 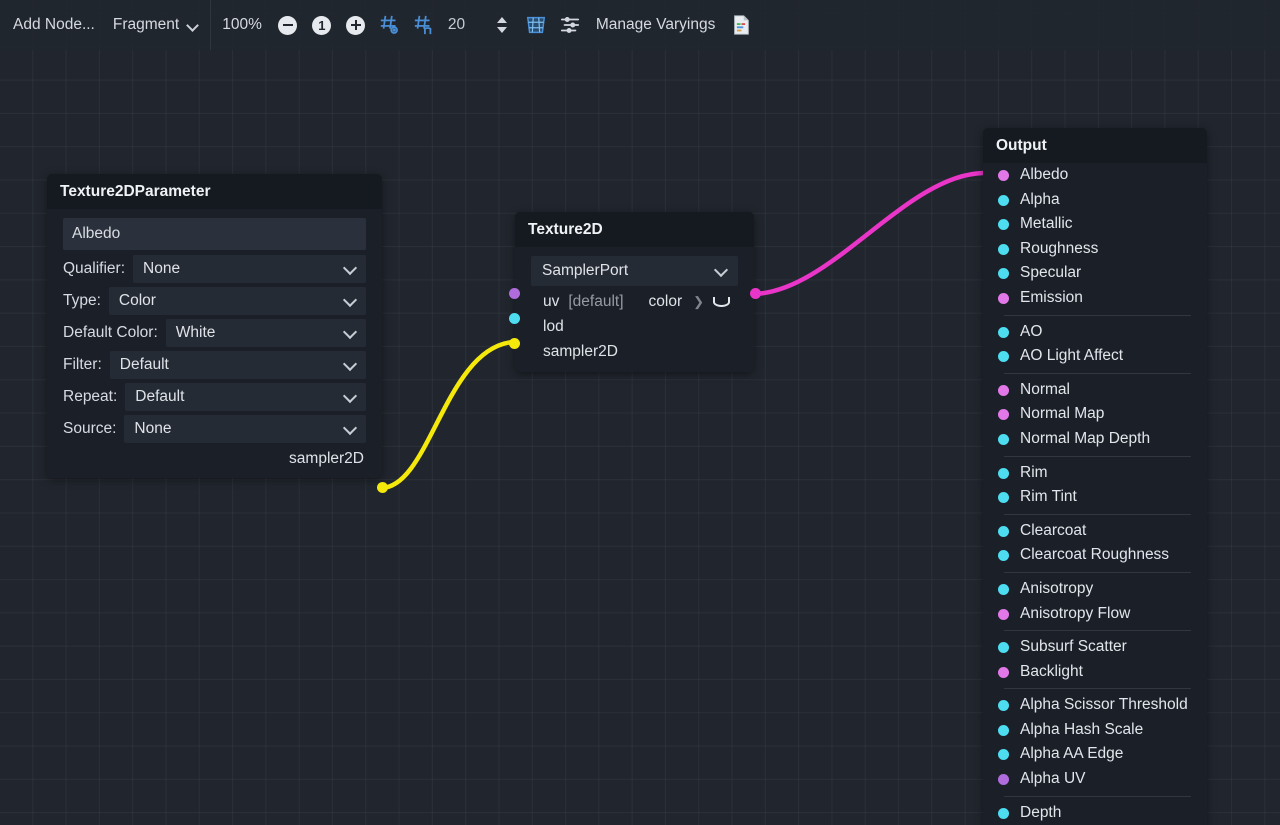 I want to click on output-slot-label: AO, so click(x=1031, y=331).